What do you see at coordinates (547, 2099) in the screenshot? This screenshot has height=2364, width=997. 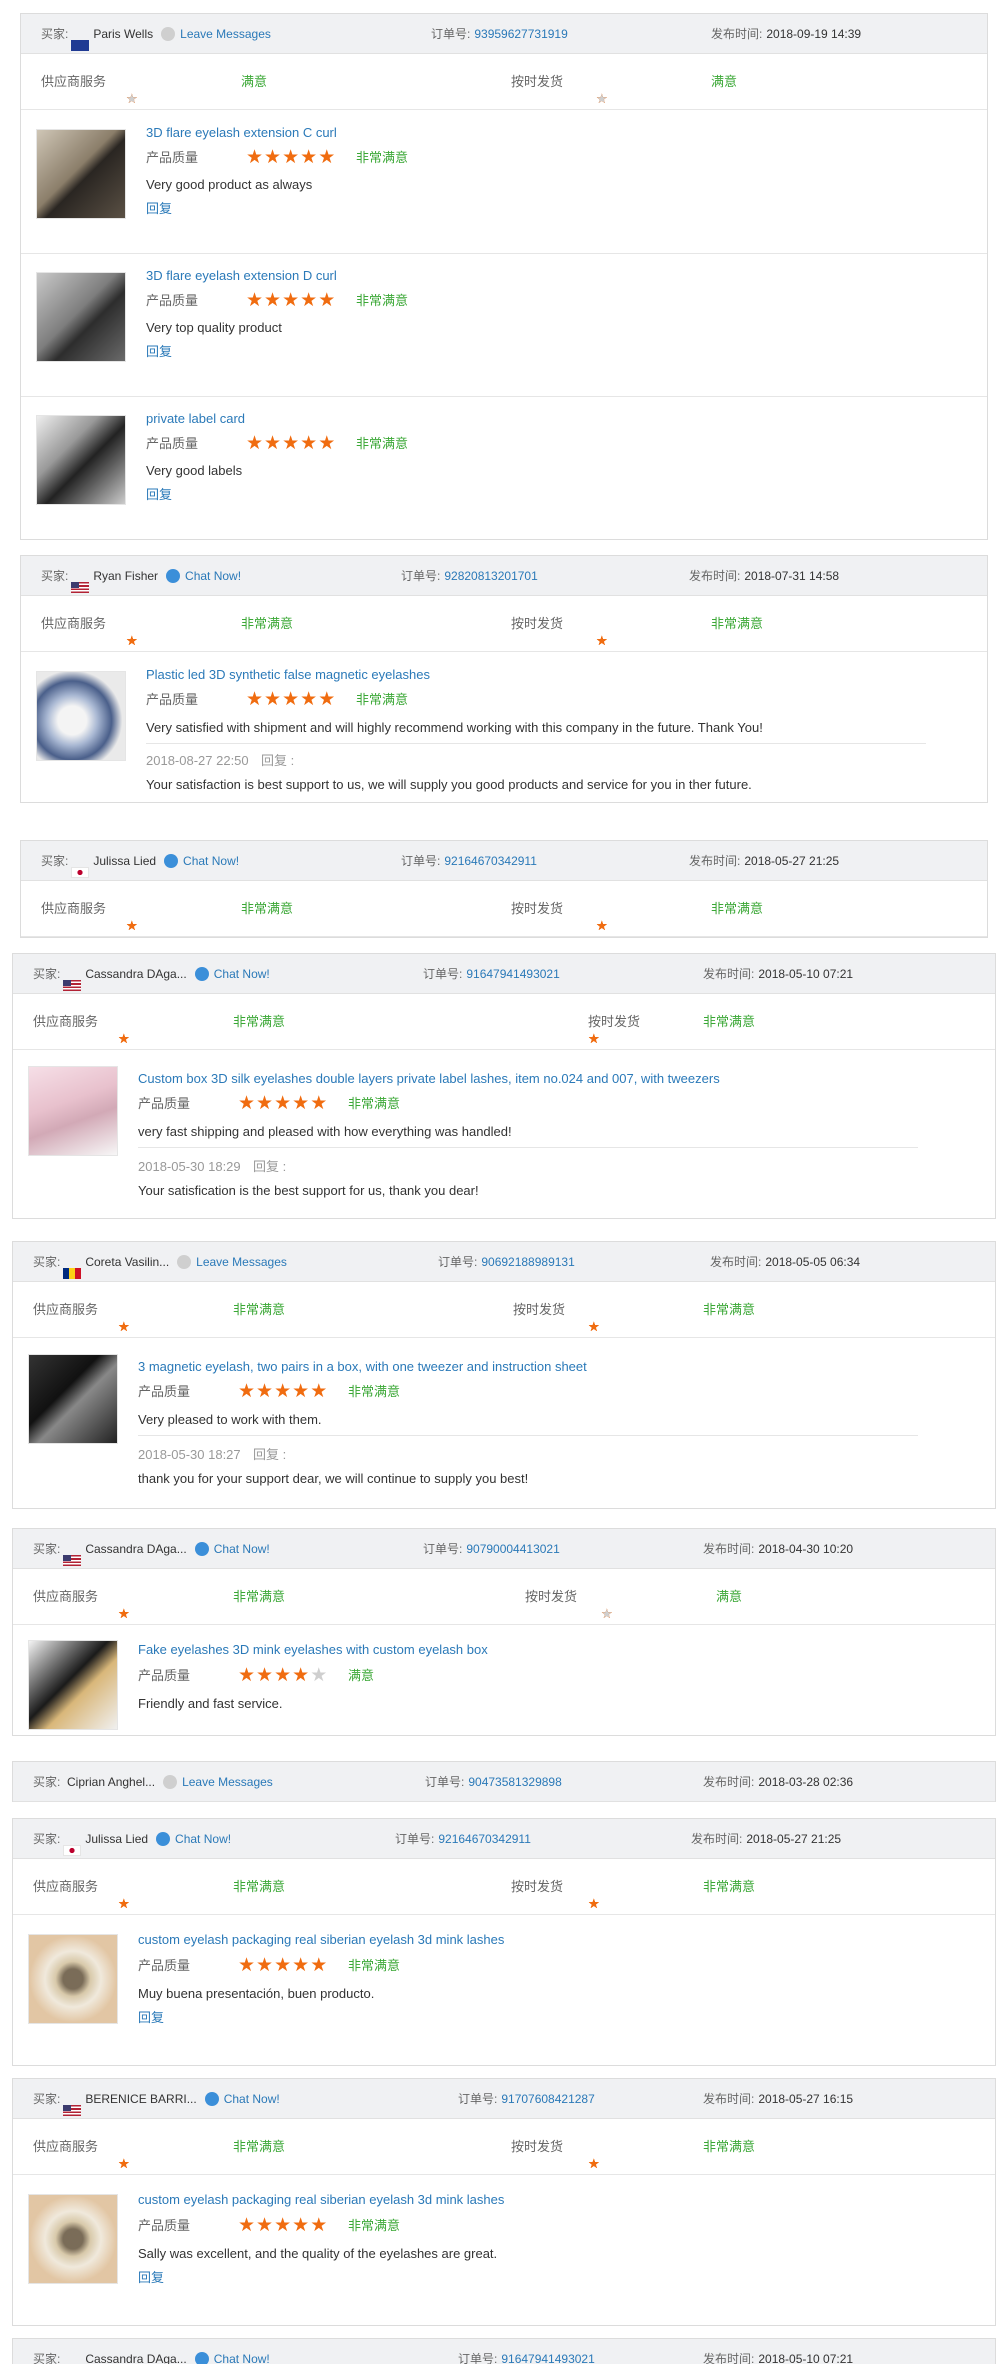 I see `order-number-link: 91707608421287` at bounding box center [547, 2099].